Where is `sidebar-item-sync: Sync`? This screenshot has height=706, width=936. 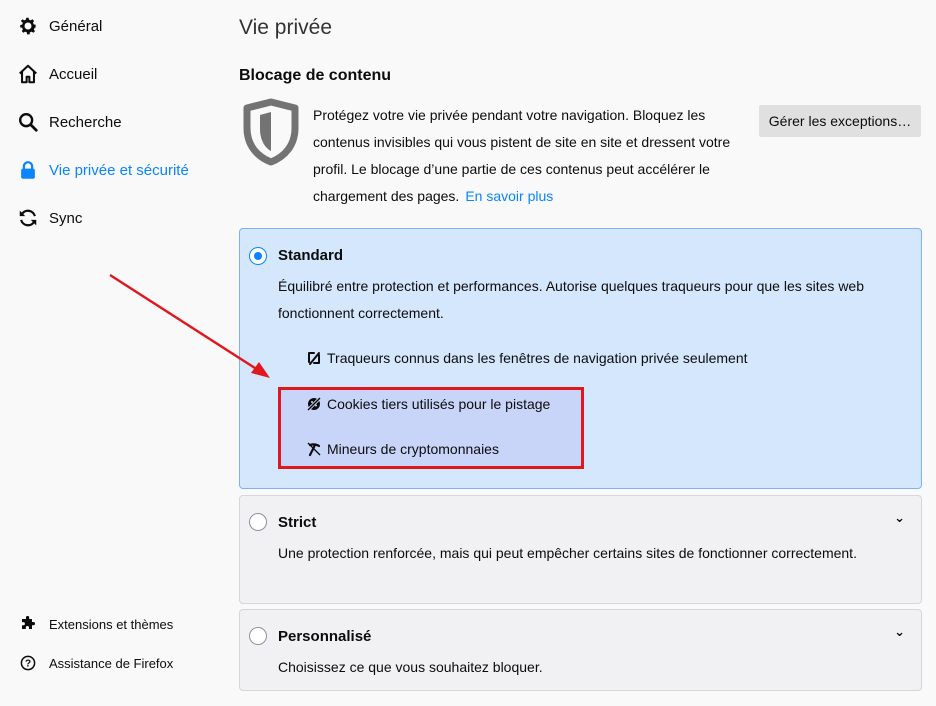 sidebar-item-sync: Sync is located at coordinates (49, 218).